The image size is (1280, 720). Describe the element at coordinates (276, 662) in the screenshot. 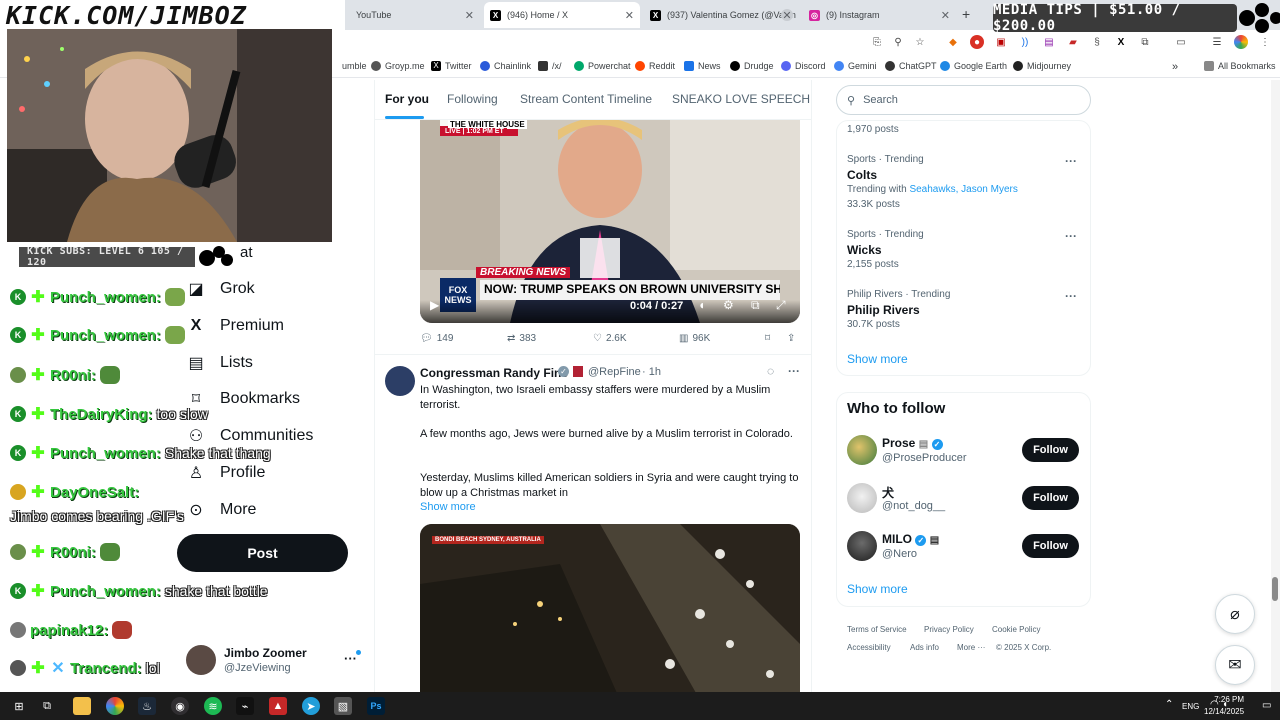

I see `account-switcher: Jimbo Zoomer @JzeViewing ···` at that location.